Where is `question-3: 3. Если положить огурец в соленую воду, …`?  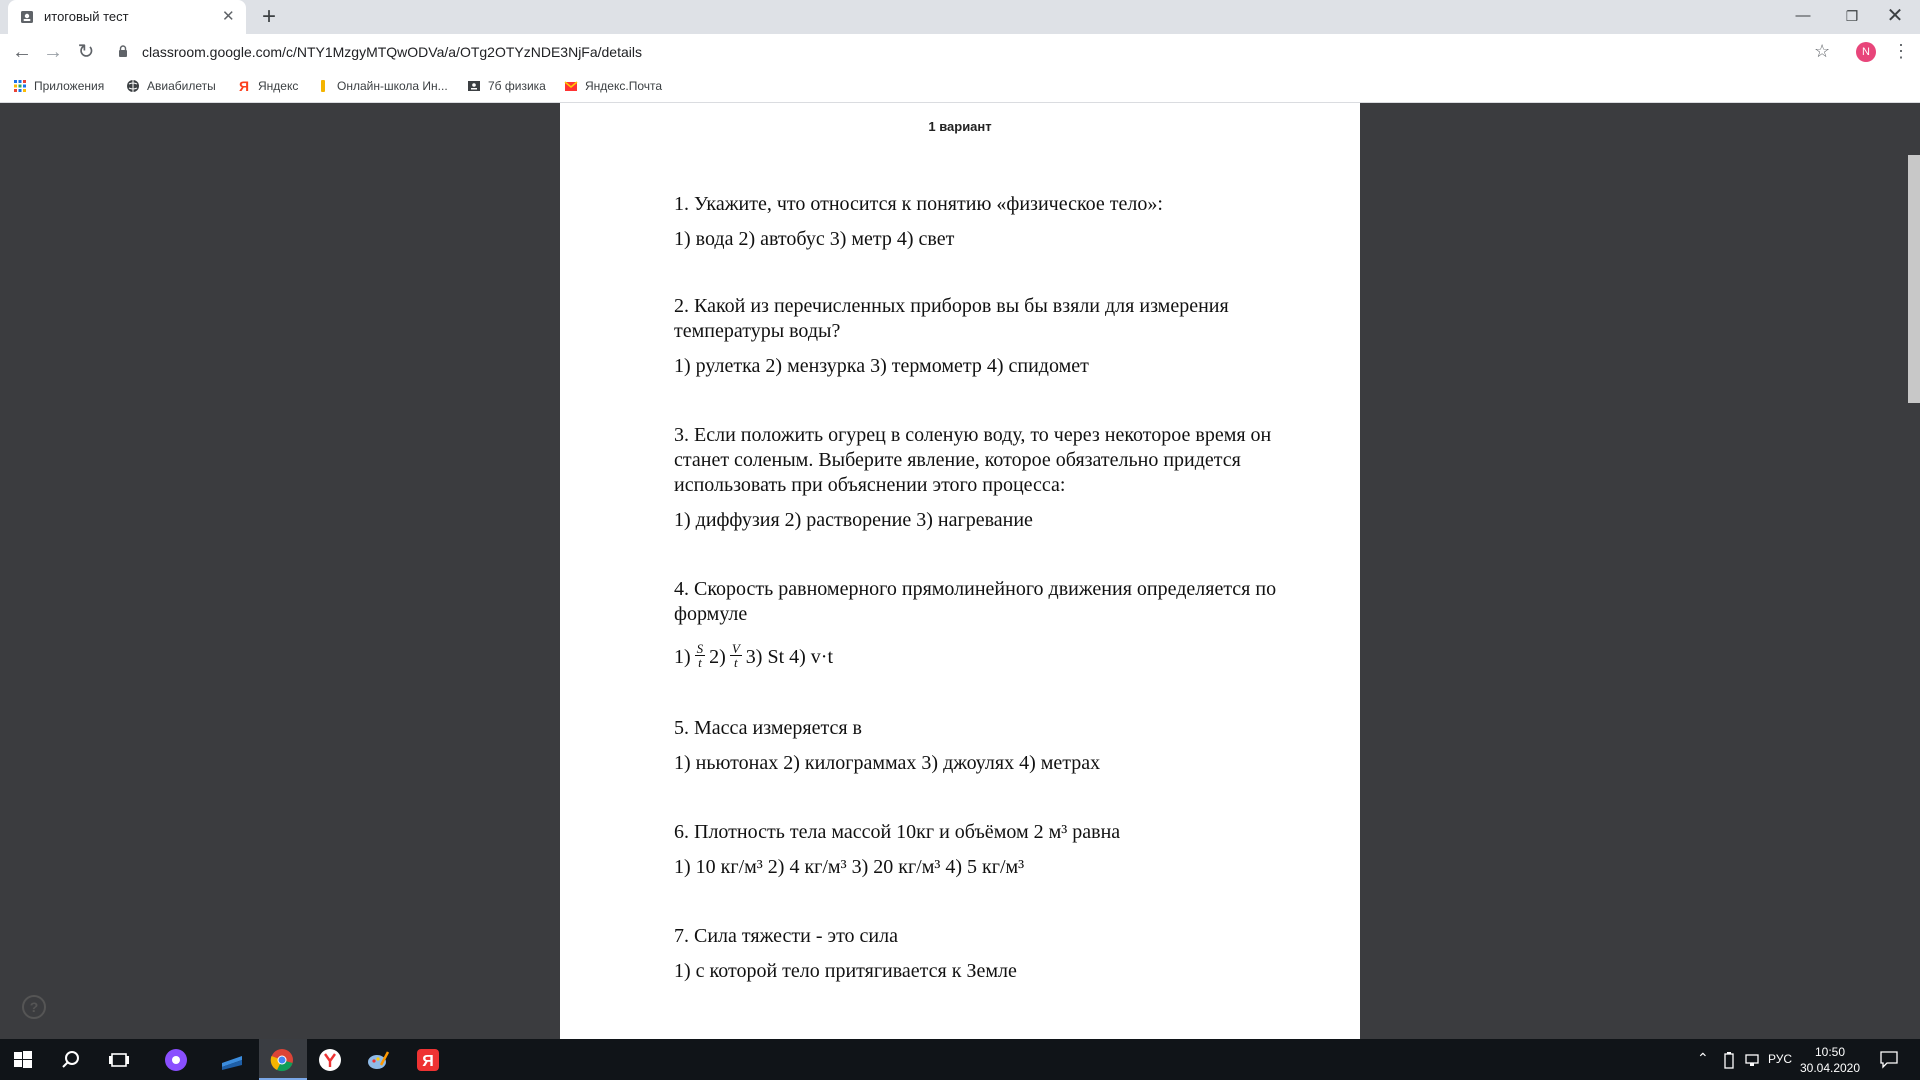
question-3: 3. Если положить огурец в соленую воду, … is located at coordinates (973, 460).